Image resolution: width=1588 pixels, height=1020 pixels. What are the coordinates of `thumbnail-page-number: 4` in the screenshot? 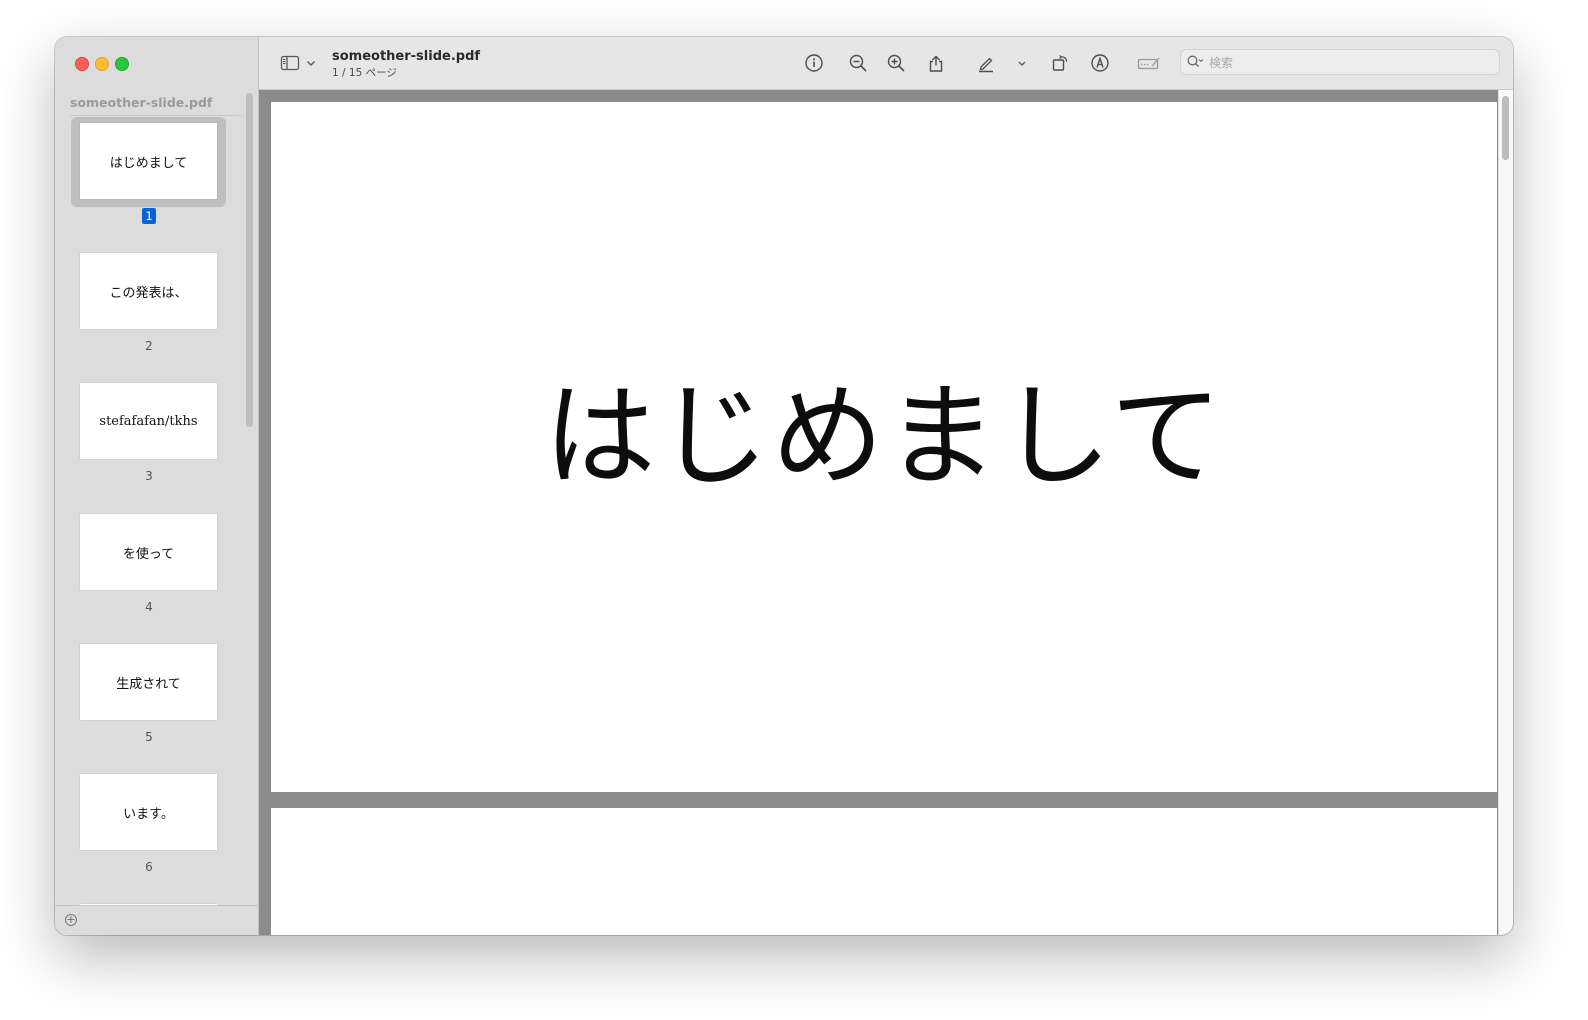 It's located at (149, 607).